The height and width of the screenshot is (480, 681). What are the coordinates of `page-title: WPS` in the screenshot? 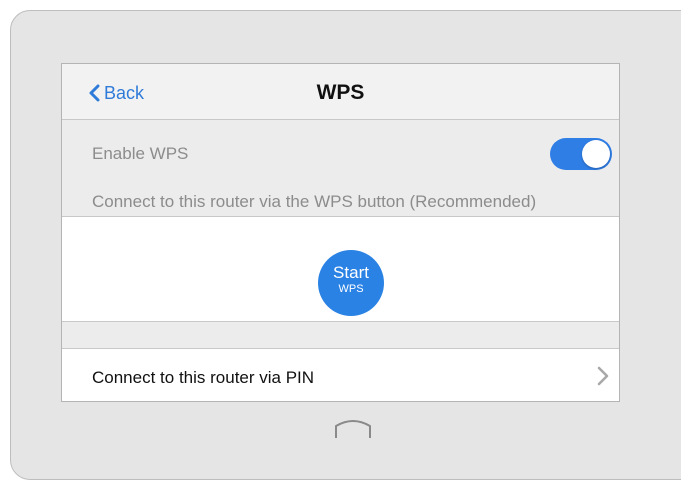 It's located at (340, 92).